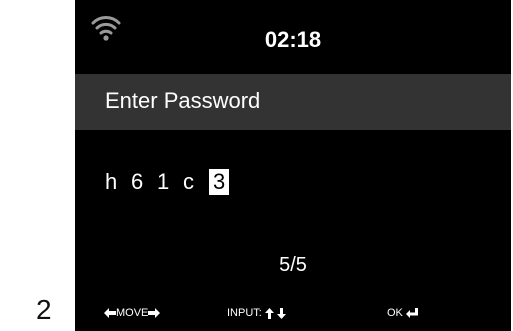 The height and width of the screenshot is (331, 513). What do you see at coordinates (154, 313) in the screenshot?
I see `arrow-right-icon` at bounding box center [154, 313].